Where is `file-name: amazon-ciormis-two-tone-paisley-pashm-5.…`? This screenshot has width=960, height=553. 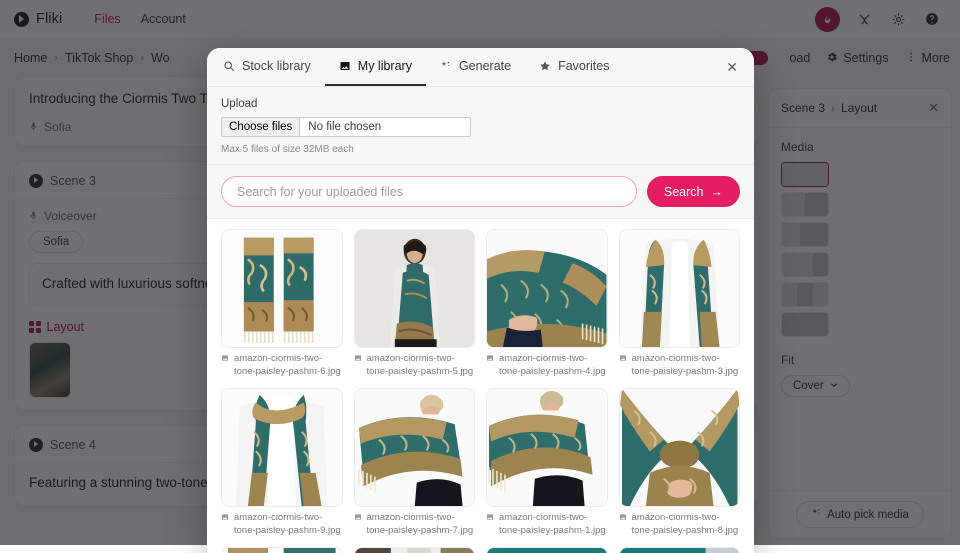 file-name: amazon-ciormis-two-tone-paisley-pashm-5.… is located at coordinates (421, 365).